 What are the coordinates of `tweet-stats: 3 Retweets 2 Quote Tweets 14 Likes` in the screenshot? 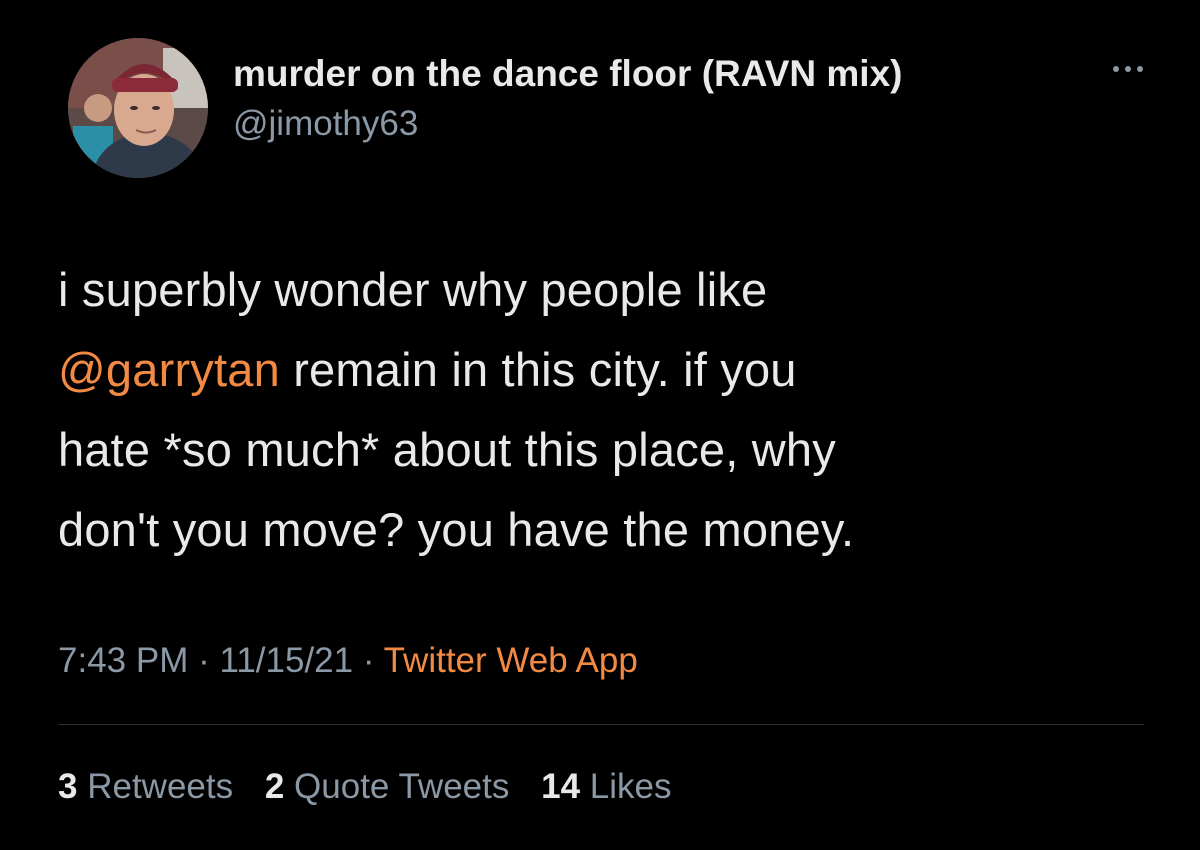 It's located at (376, 787).